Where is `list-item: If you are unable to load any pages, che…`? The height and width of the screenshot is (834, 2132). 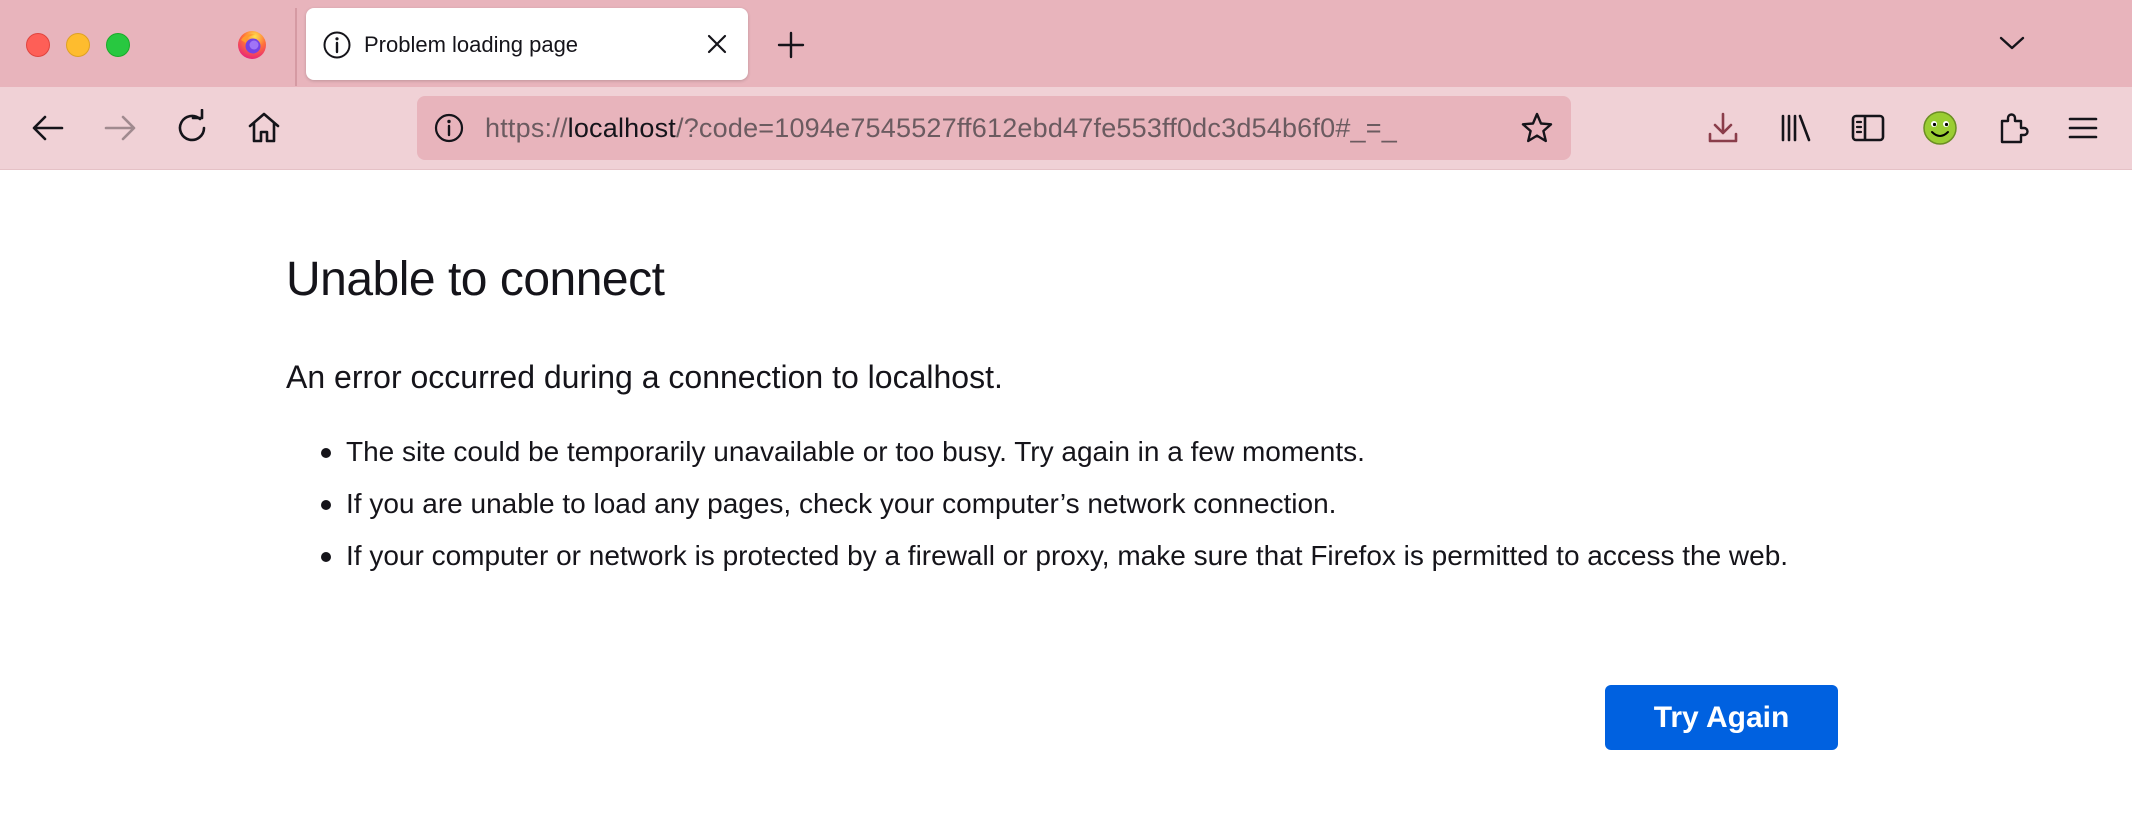
list-item: If you are unable to load any pages, che… is located at coordinates (1066, 503).